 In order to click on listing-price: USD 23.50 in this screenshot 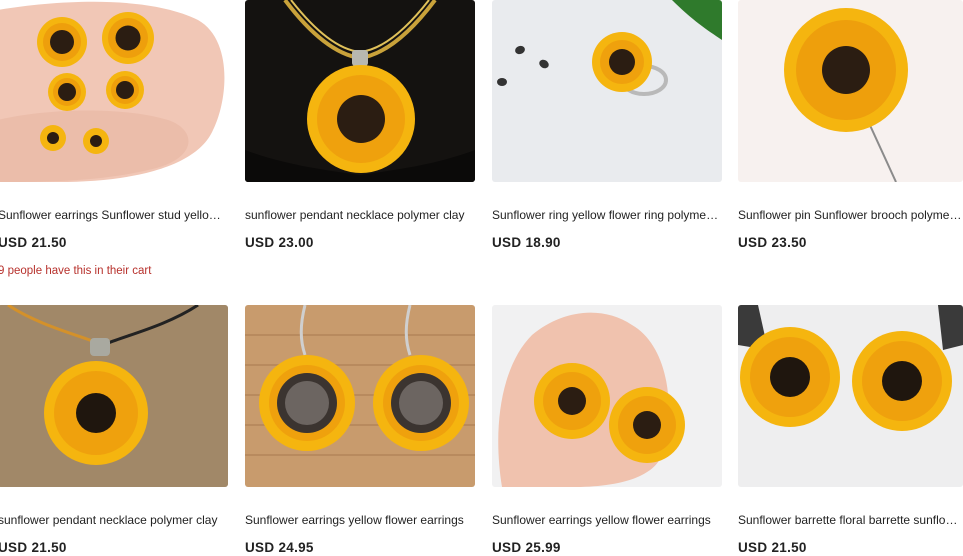, I will do `click(772, 242)`.